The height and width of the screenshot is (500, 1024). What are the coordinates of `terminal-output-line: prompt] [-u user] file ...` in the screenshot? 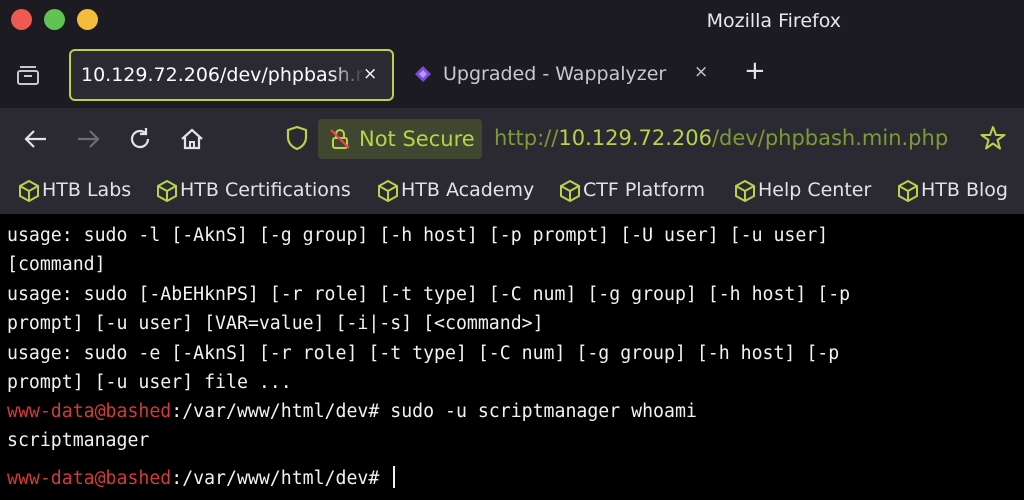 It's located at (149, 382).